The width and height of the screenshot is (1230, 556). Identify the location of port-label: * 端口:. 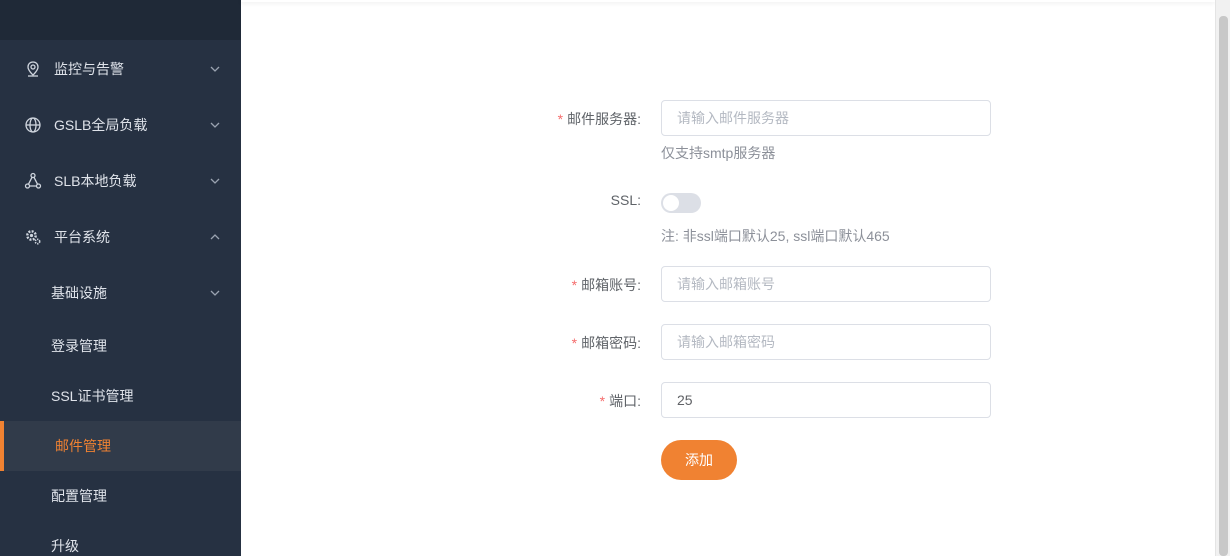
(620, 401).